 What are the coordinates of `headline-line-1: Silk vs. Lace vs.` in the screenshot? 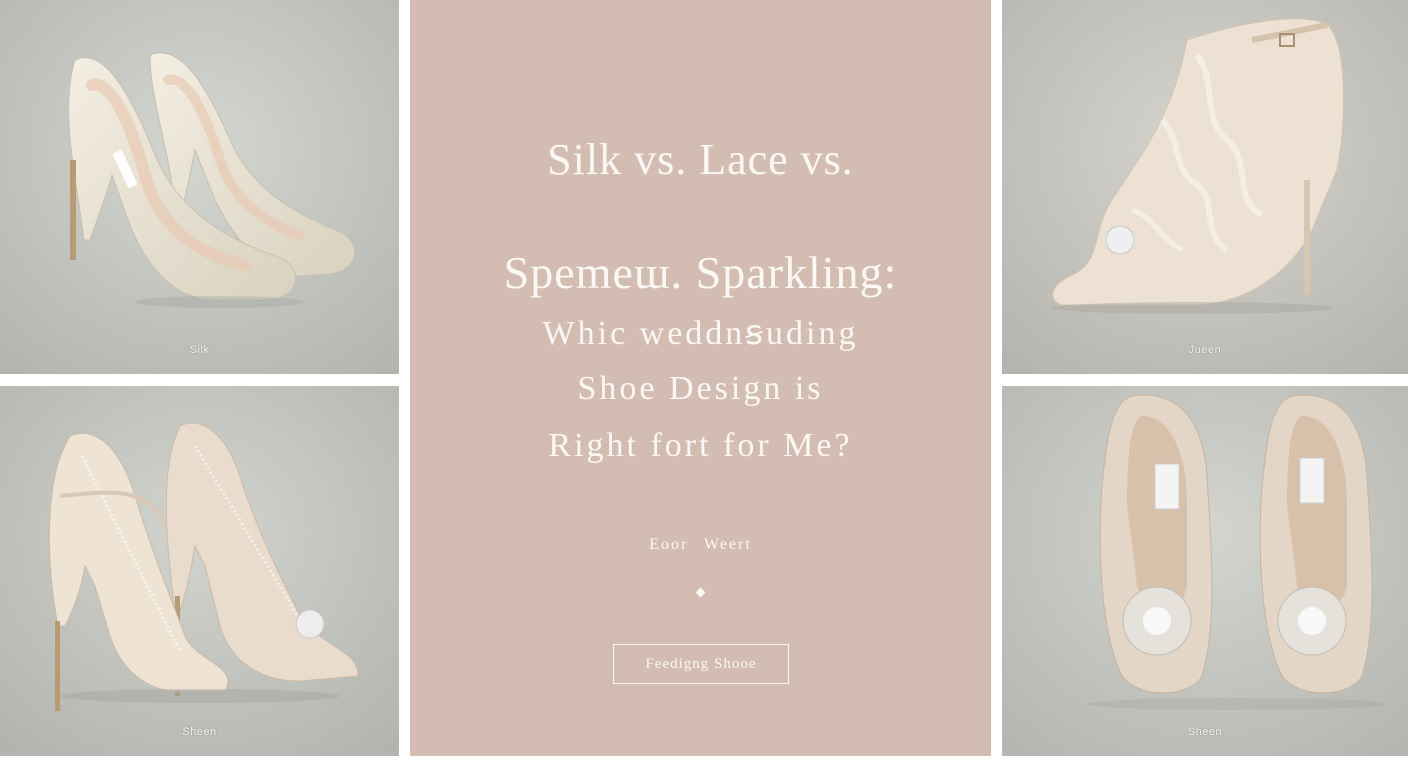 It's located at (700, 159).